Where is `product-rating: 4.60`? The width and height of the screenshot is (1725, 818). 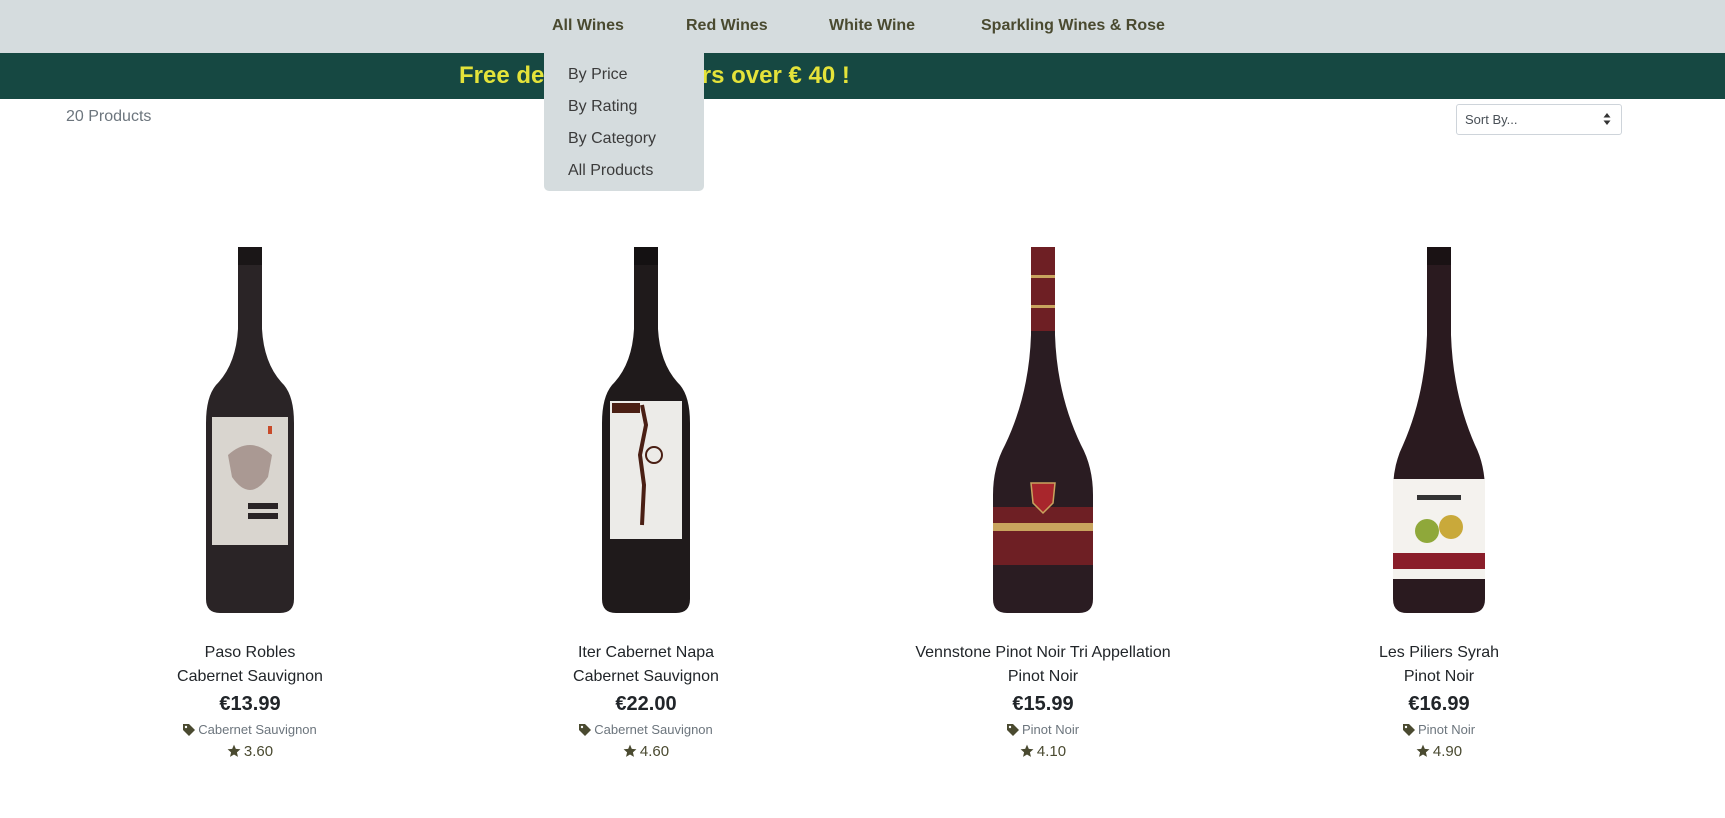
product-rating: 4.60 is located at coordinates (646, 752).